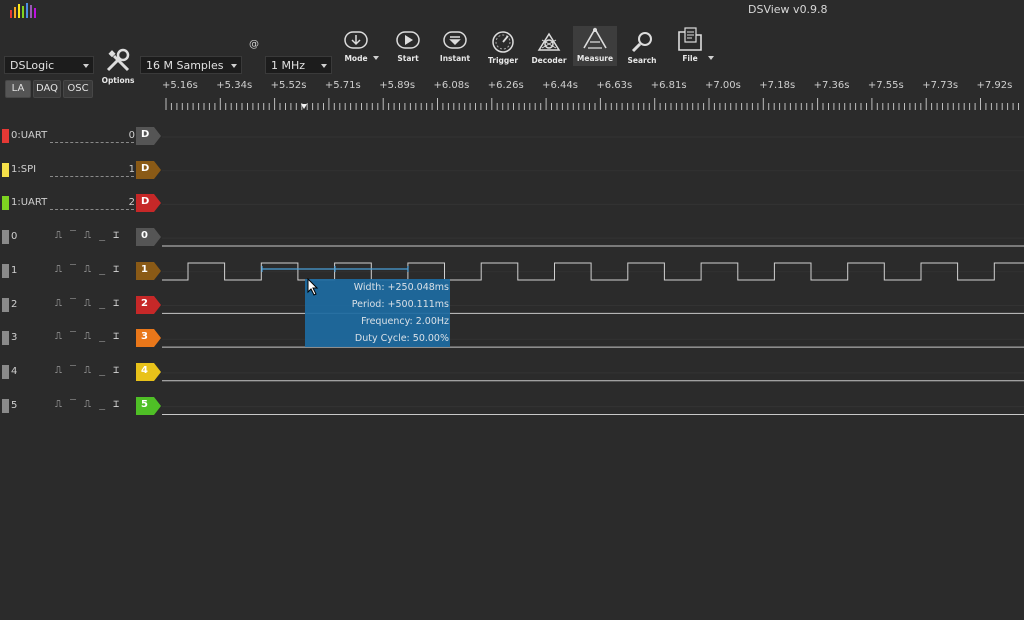 The width and height of the screenshot is (1024, 620). Describe the element at coordinates (304, 106) in the screenshot. I see `trigger-position-marker-icon` at that location.